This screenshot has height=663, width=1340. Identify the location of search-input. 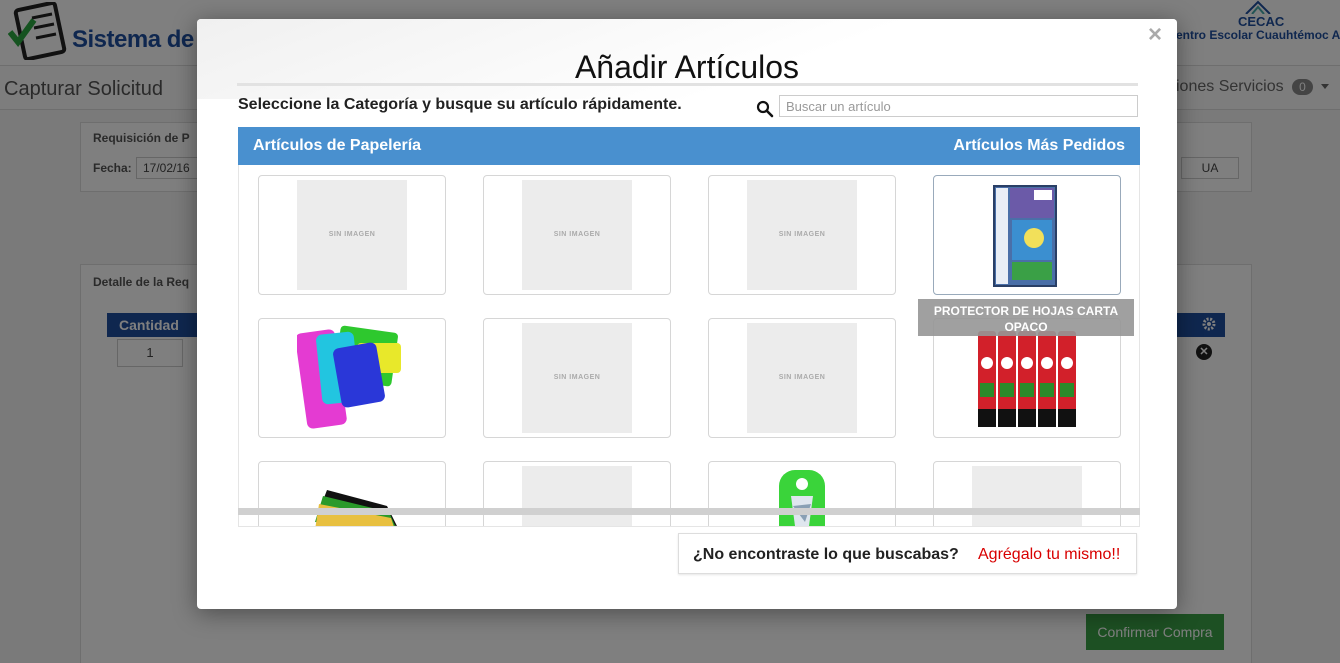
(958, 106).